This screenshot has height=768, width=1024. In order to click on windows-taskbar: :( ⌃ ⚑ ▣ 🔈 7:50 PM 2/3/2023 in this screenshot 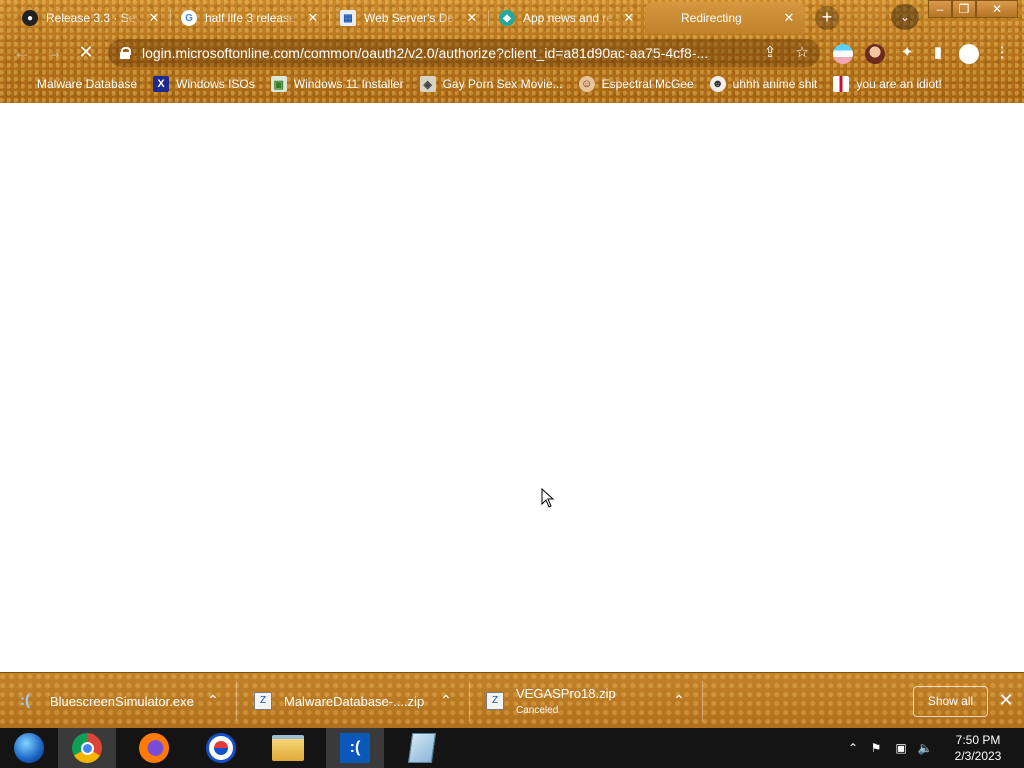, I will do `click(512, 748)`.